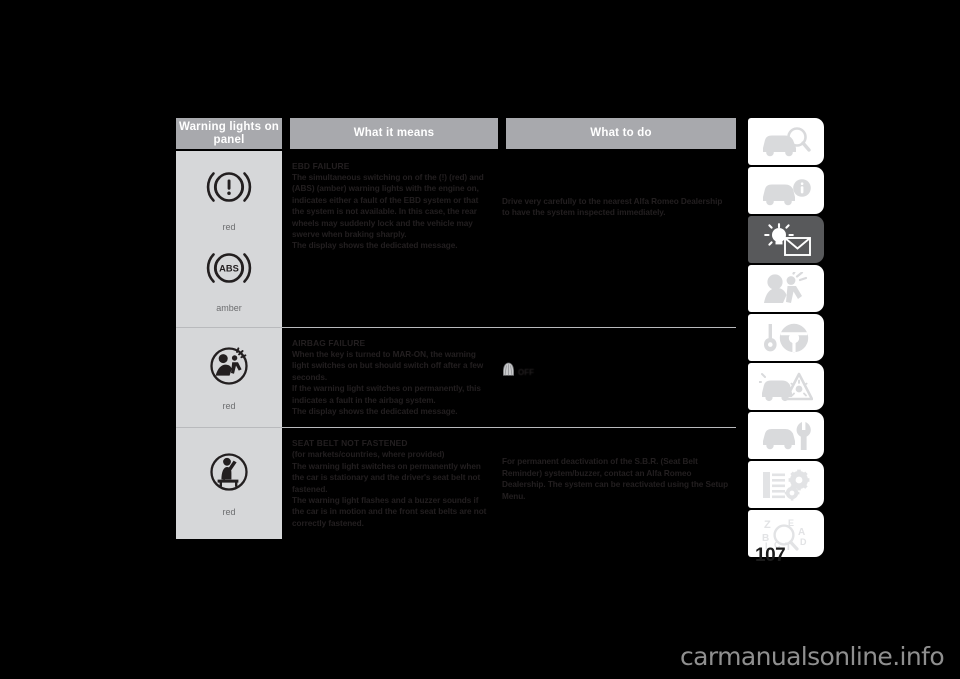 The image size is (960, 679). Describe the element at coordinates (394, 133) in the screenshot. I see `header-what-it-means: What it means` at that location.